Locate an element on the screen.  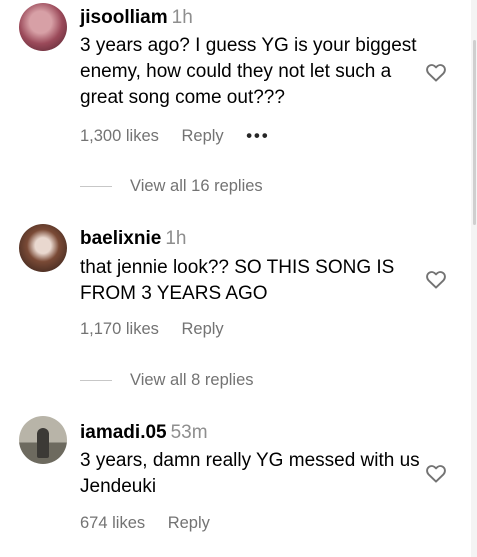
comment-header: iamadi.05 53m is located at coordinates (144, 433).